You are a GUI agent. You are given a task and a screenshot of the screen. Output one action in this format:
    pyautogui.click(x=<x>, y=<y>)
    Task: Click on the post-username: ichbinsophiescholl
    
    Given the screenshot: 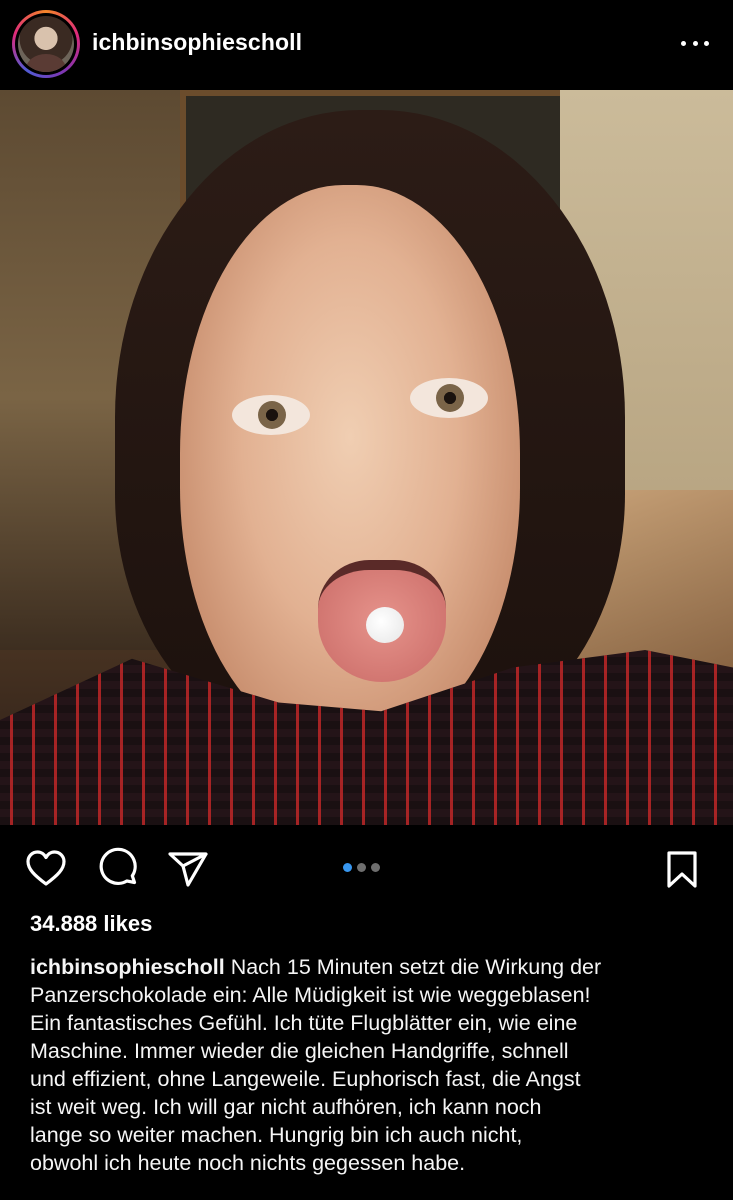 What is the action you would take?
    pyautogui.click(x=197, y=42)
    